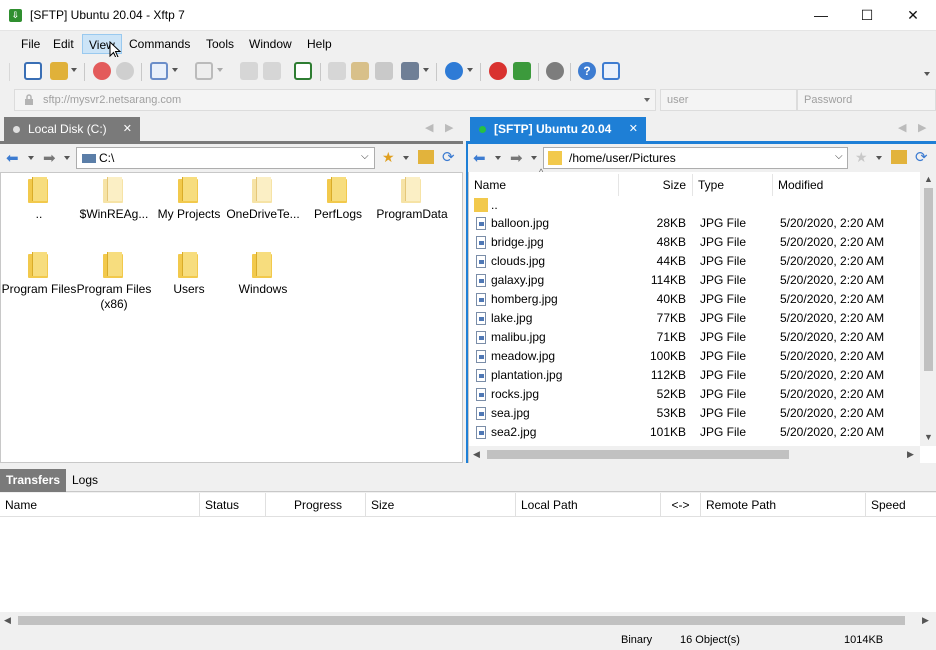 This screenshot has width=936, height=650. Describe the element at coordinates (72, 129) in the screenshot. I see `tab-local-disk: Local Disk (C:) ✕` at that location.